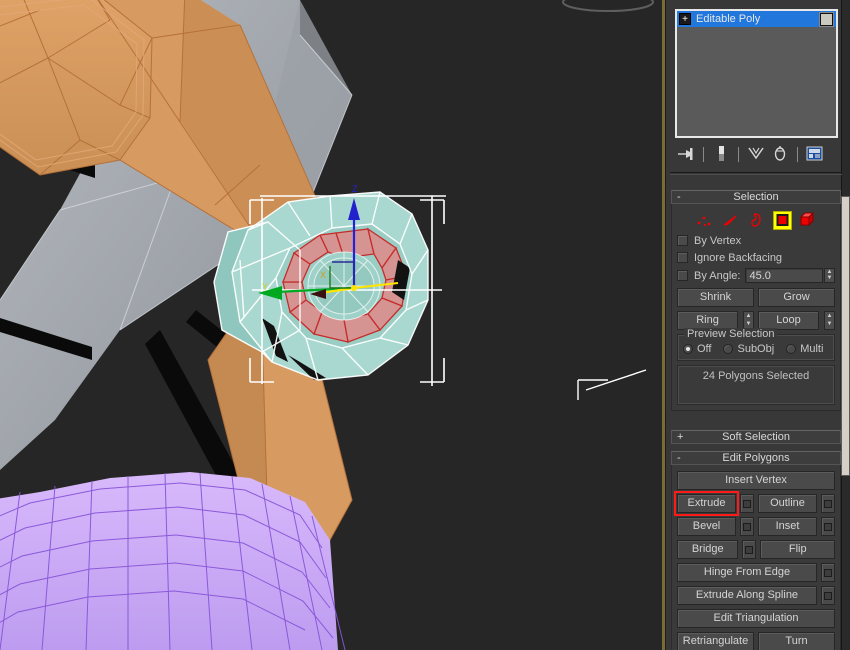 The image size is (850, 650). I want to click on inset-settings-button, so click(828, 526).